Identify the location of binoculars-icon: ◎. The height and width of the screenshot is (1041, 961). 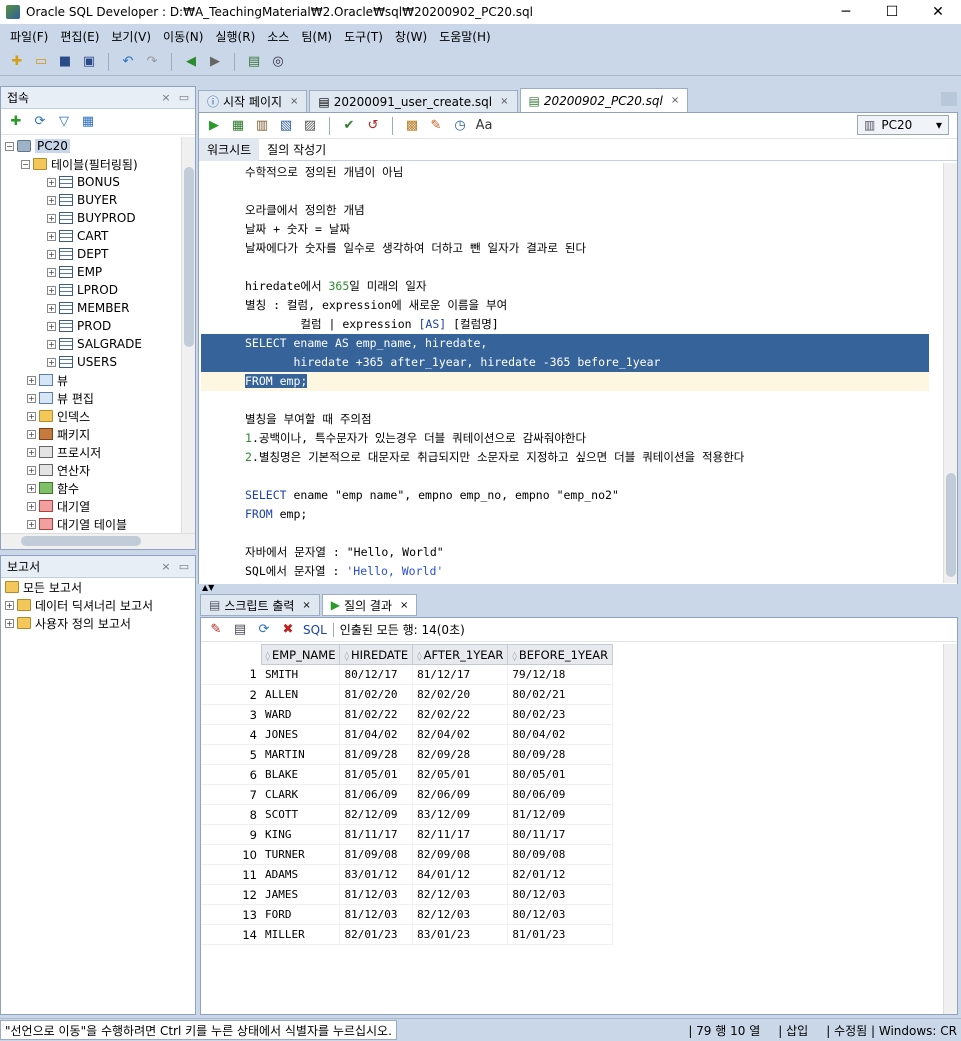
(278, 62).